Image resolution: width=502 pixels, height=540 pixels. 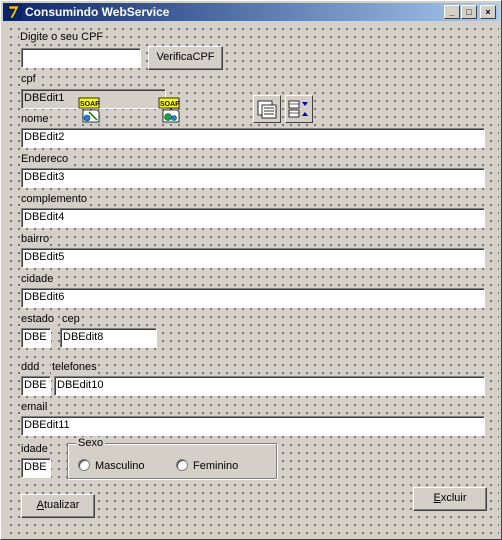 I want to click on endereco-label: Endereco, so click(x=45, y=159).